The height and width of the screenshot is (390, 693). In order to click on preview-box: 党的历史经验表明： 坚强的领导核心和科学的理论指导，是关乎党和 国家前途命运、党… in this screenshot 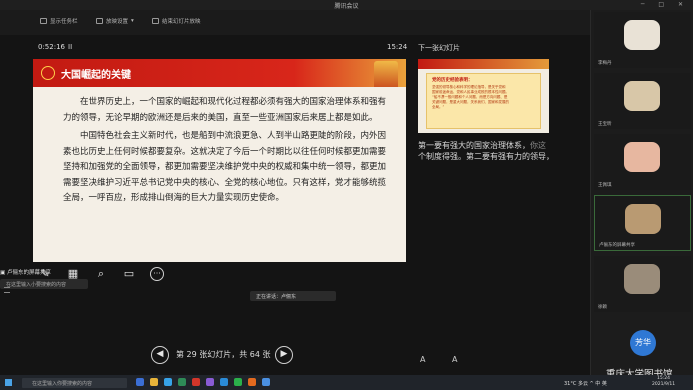, I will do `click(483, 101)`.